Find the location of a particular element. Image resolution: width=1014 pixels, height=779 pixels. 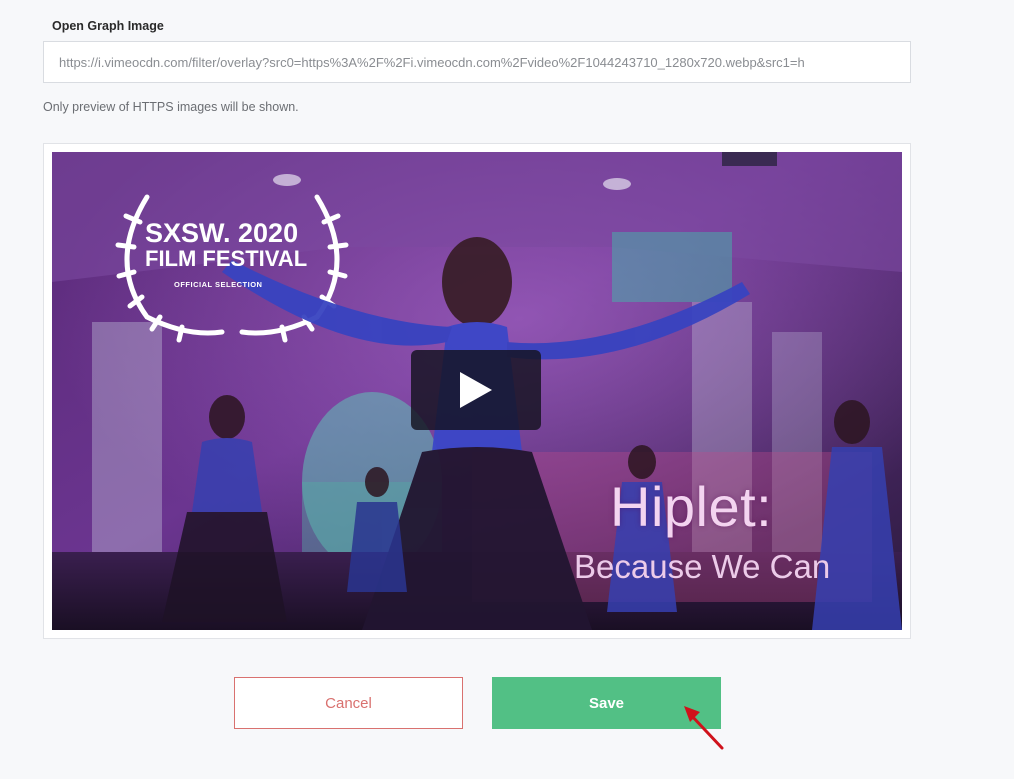

film-subtitle: Because We Can is located at coordinates (702, 566).